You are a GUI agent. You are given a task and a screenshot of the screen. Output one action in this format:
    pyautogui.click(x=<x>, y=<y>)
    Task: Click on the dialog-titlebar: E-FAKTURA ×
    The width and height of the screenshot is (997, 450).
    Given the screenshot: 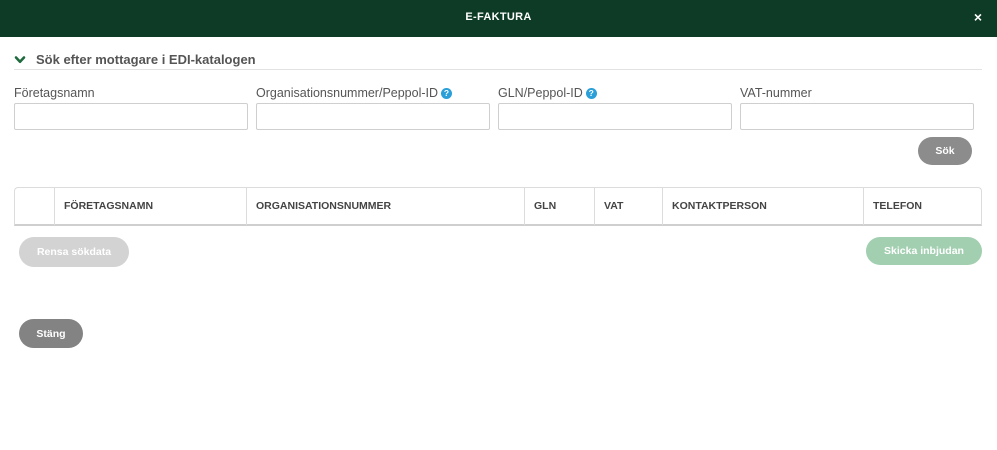 What is the action you would take?
    pyautogui.click(x=498, y=18)
    